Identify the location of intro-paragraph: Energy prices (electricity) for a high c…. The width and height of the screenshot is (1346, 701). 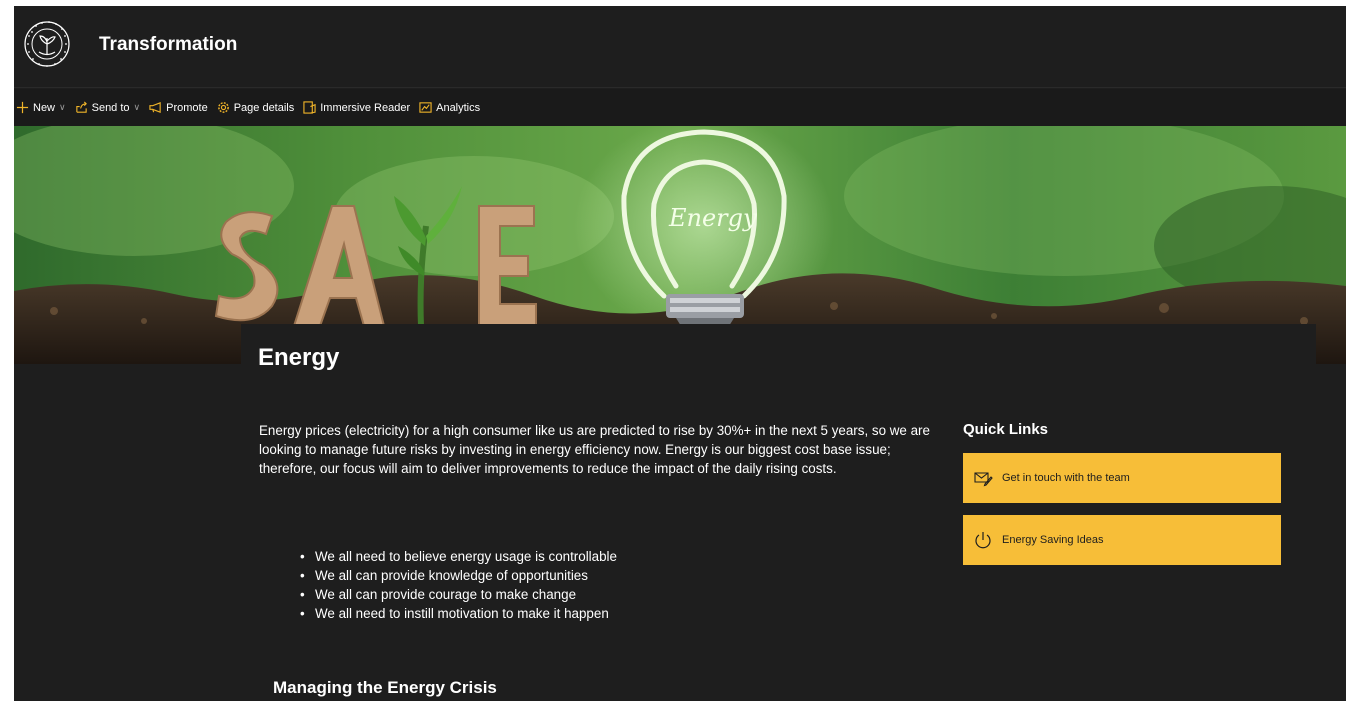
(594, 449).